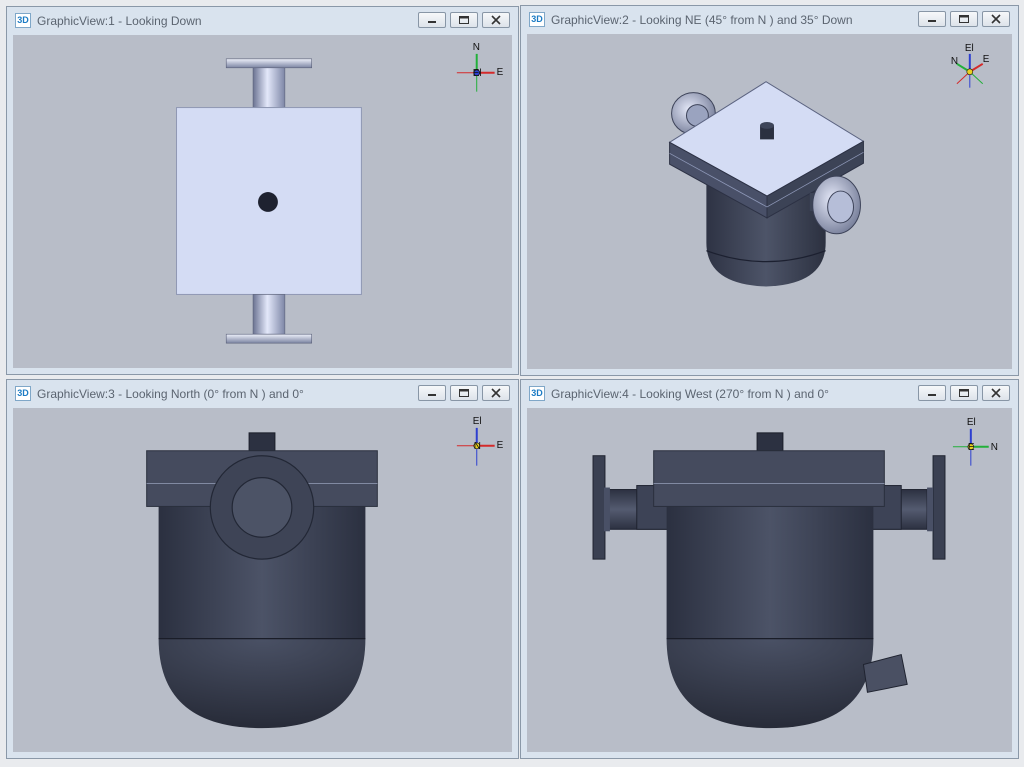 The image size is (1024, 767). I want to click on view-1-title: GraphicView:1 - Looking Down, so click(119, 21).